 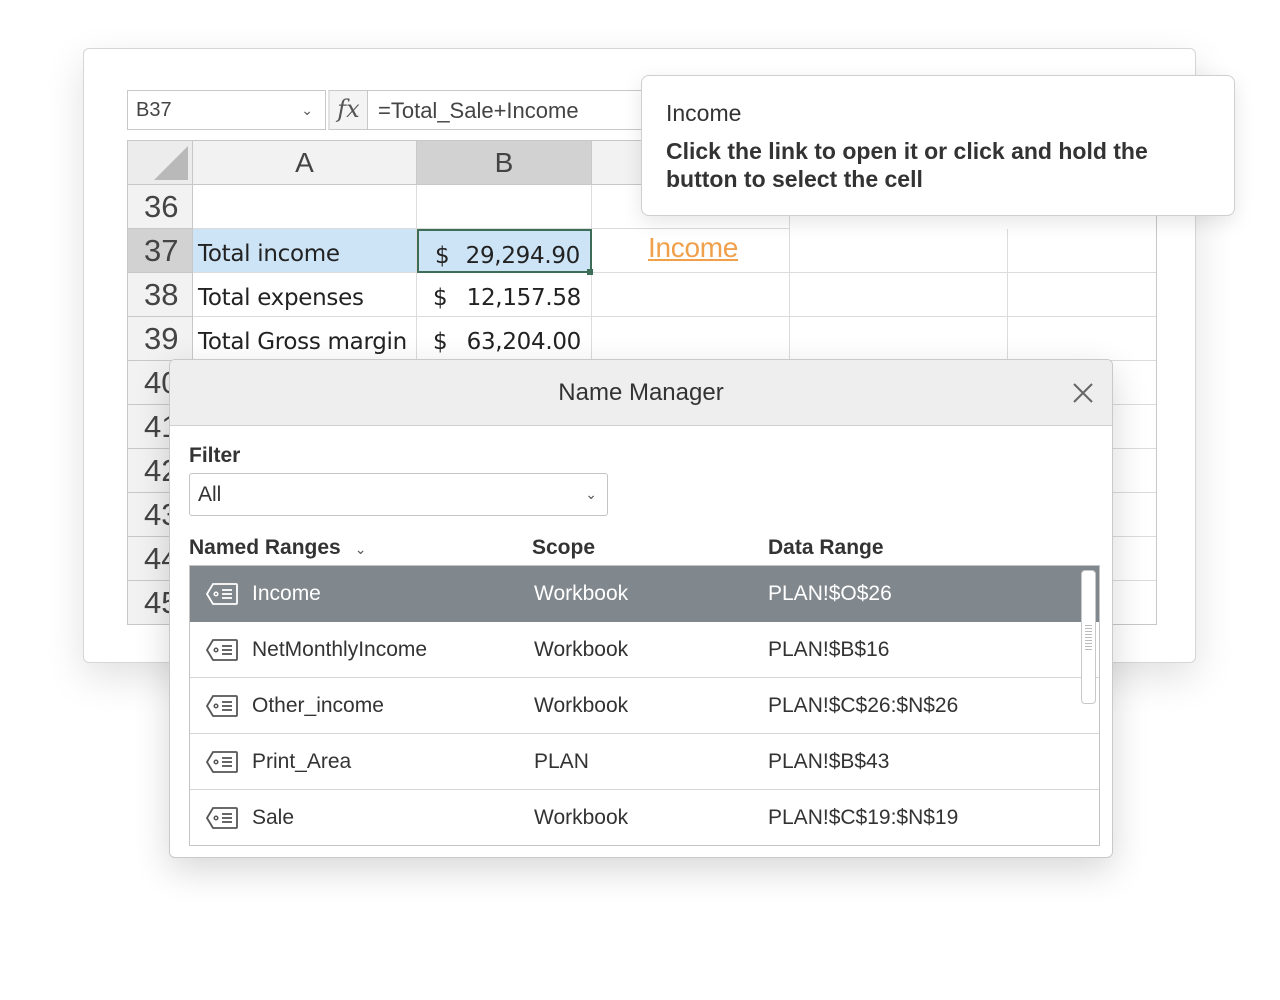 What do you see at coordinates (590, 272) in the screenshot?
I see `fill-handle` at bounding box center [590, 272].